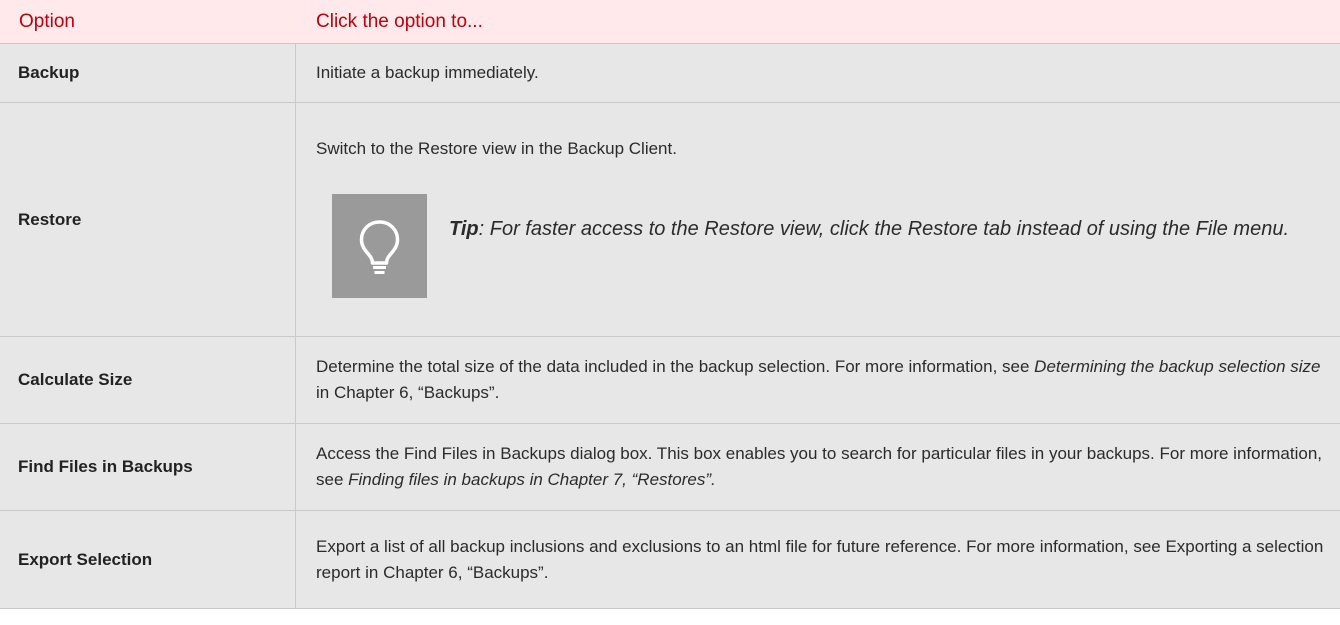 The width and height of the screenshot is (1340, 625). Describe the element at coordinates (148, 380) in the screenshot. I see `option-name: Calculate Size` at that location.